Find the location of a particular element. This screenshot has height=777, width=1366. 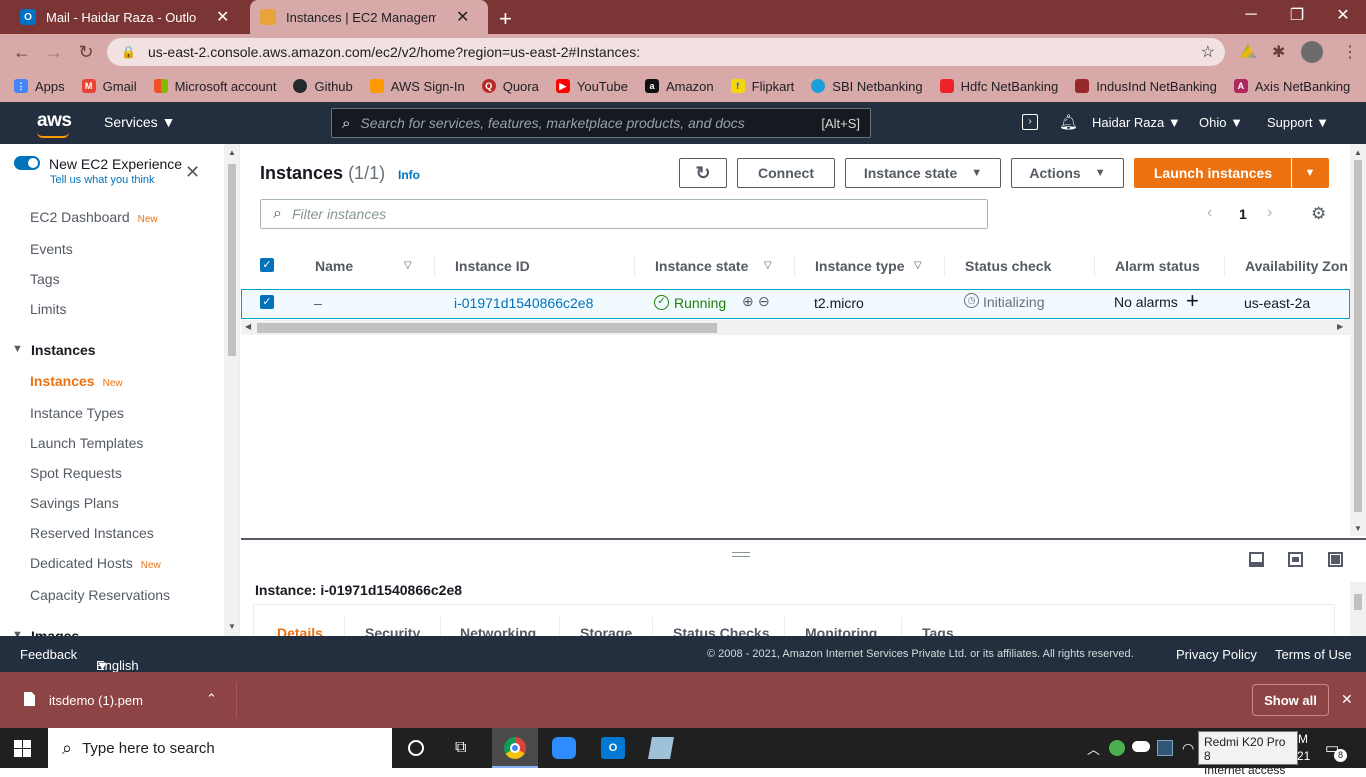

bookmark-flipkart: f Flipkart is located at coordinates (762, 86).